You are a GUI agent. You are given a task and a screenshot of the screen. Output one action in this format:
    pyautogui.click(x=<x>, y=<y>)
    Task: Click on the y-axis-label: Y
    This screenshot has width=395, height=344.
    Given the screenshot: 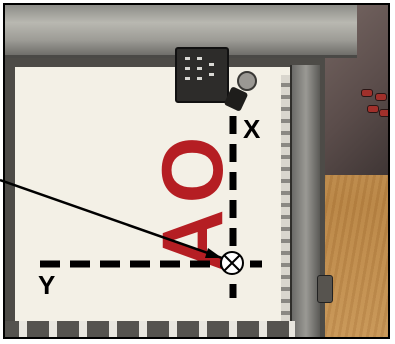 What is the action you would take?
    pyautogui.click(x=47, y=285)
    